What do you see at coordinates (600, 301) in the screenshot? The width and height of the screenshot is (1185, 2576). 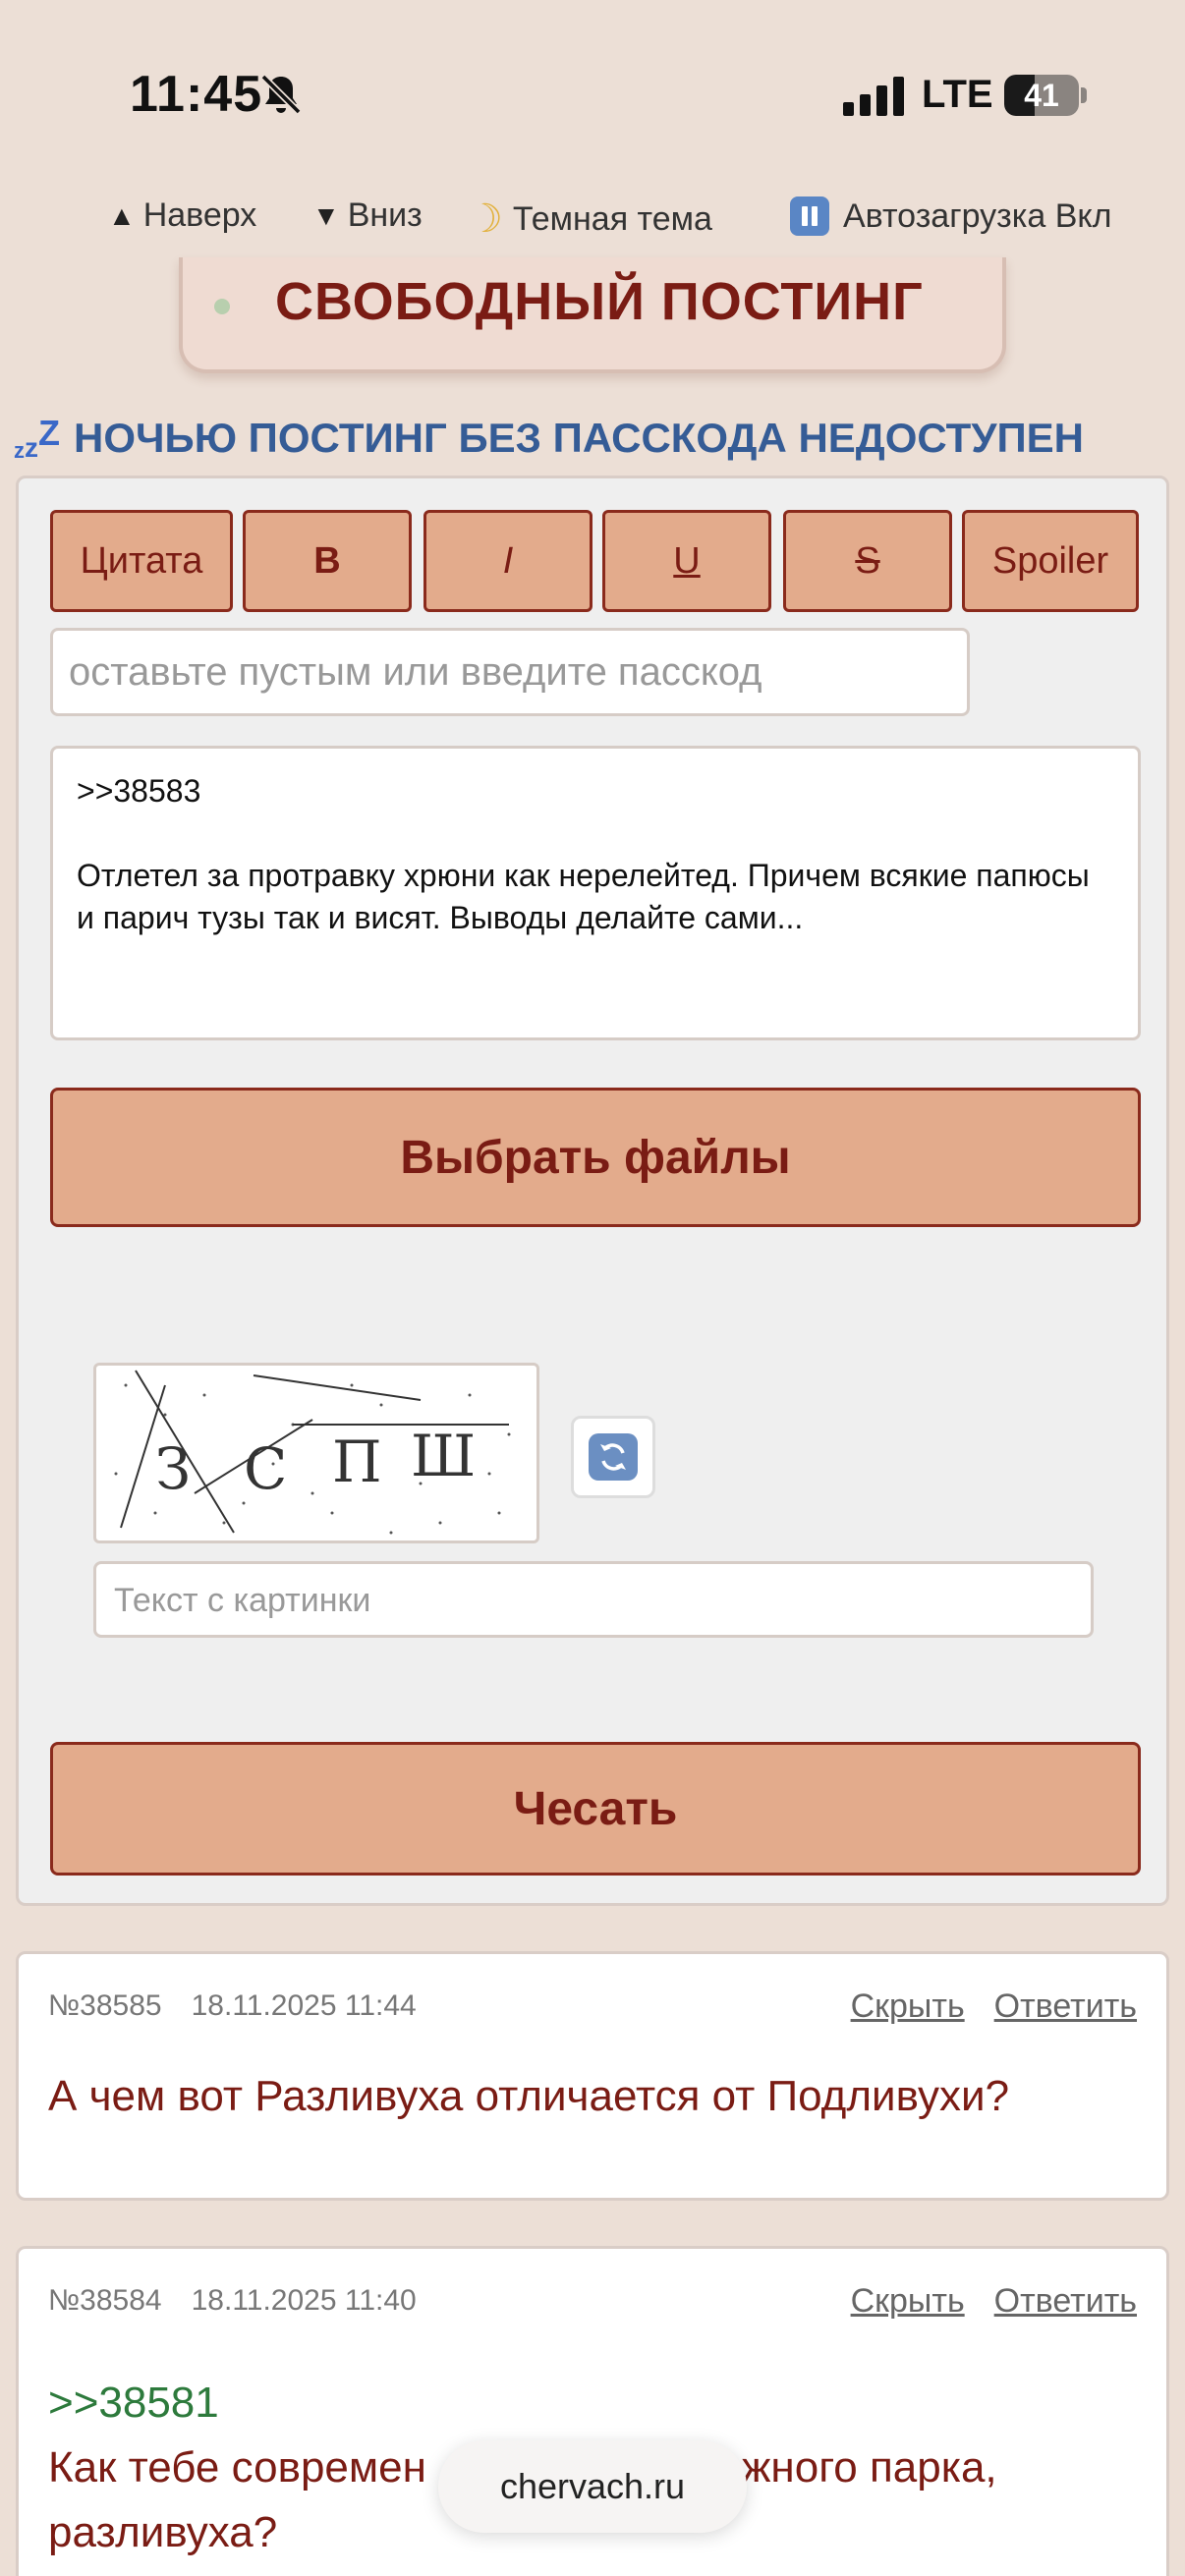 I see `board-title: СВОБОДНЫЙ ПОСТИНГ` at bounding box center [600, 301].